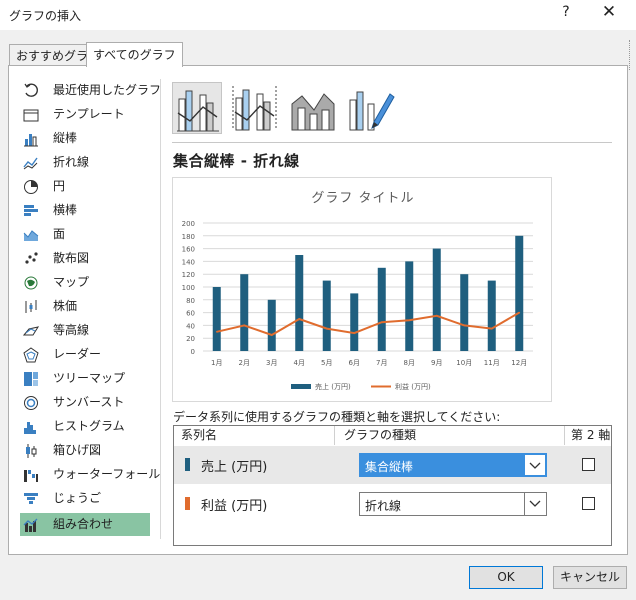 The image size is (636, 600). What do you see at coordinates (190, 339) in the screenshot?
I see `y-tick-label: 20` at bounding box center [190, 339].